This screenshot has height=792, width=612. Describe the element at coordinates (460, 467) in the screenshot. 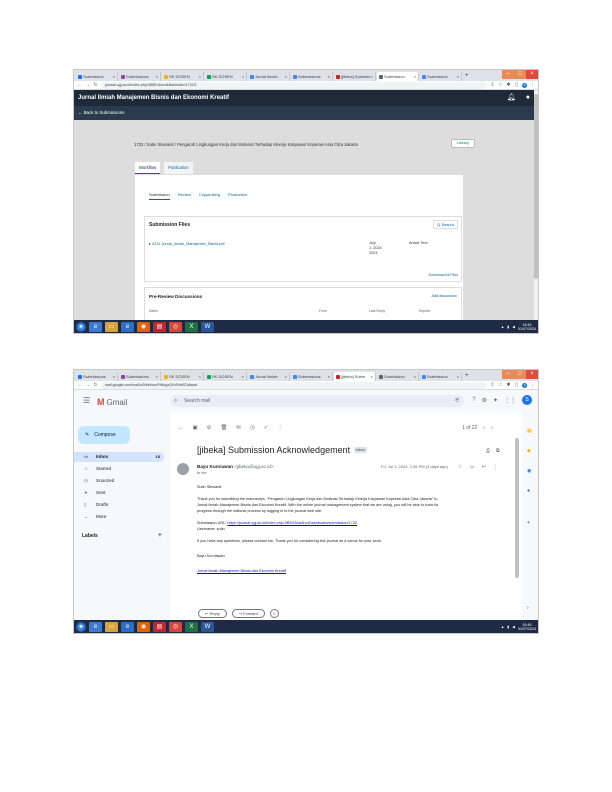

I see `star-icon: ☆` at that location.